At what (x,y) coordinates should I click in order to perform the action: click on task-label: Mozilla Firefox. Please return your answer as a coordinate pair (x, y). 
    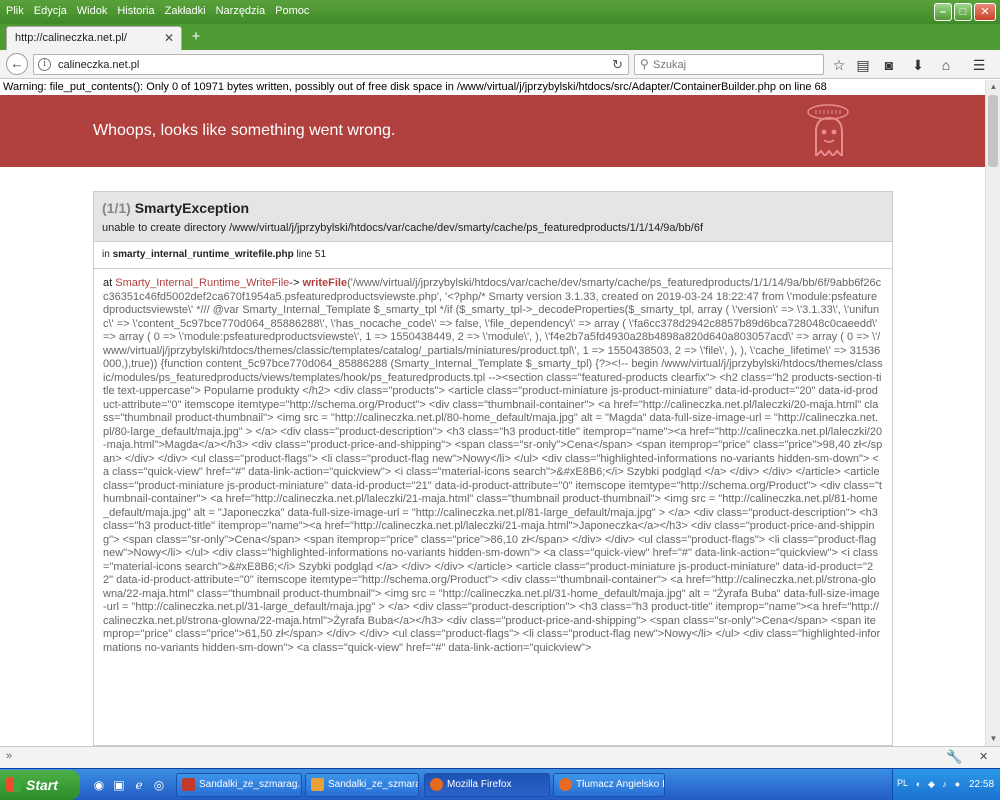
    Looking at the image, I should click on (479, 784).